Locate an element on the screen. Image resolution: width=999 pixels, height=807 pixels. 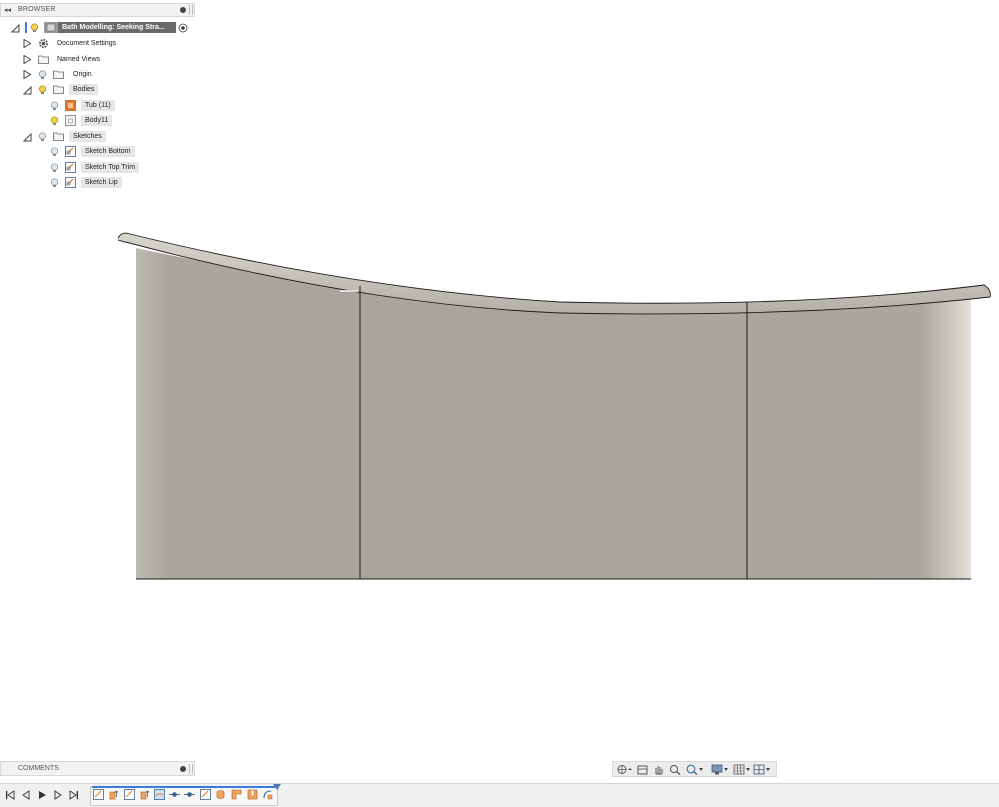
timeline-feature-fillet-icon is located at coordinates (236, 794).